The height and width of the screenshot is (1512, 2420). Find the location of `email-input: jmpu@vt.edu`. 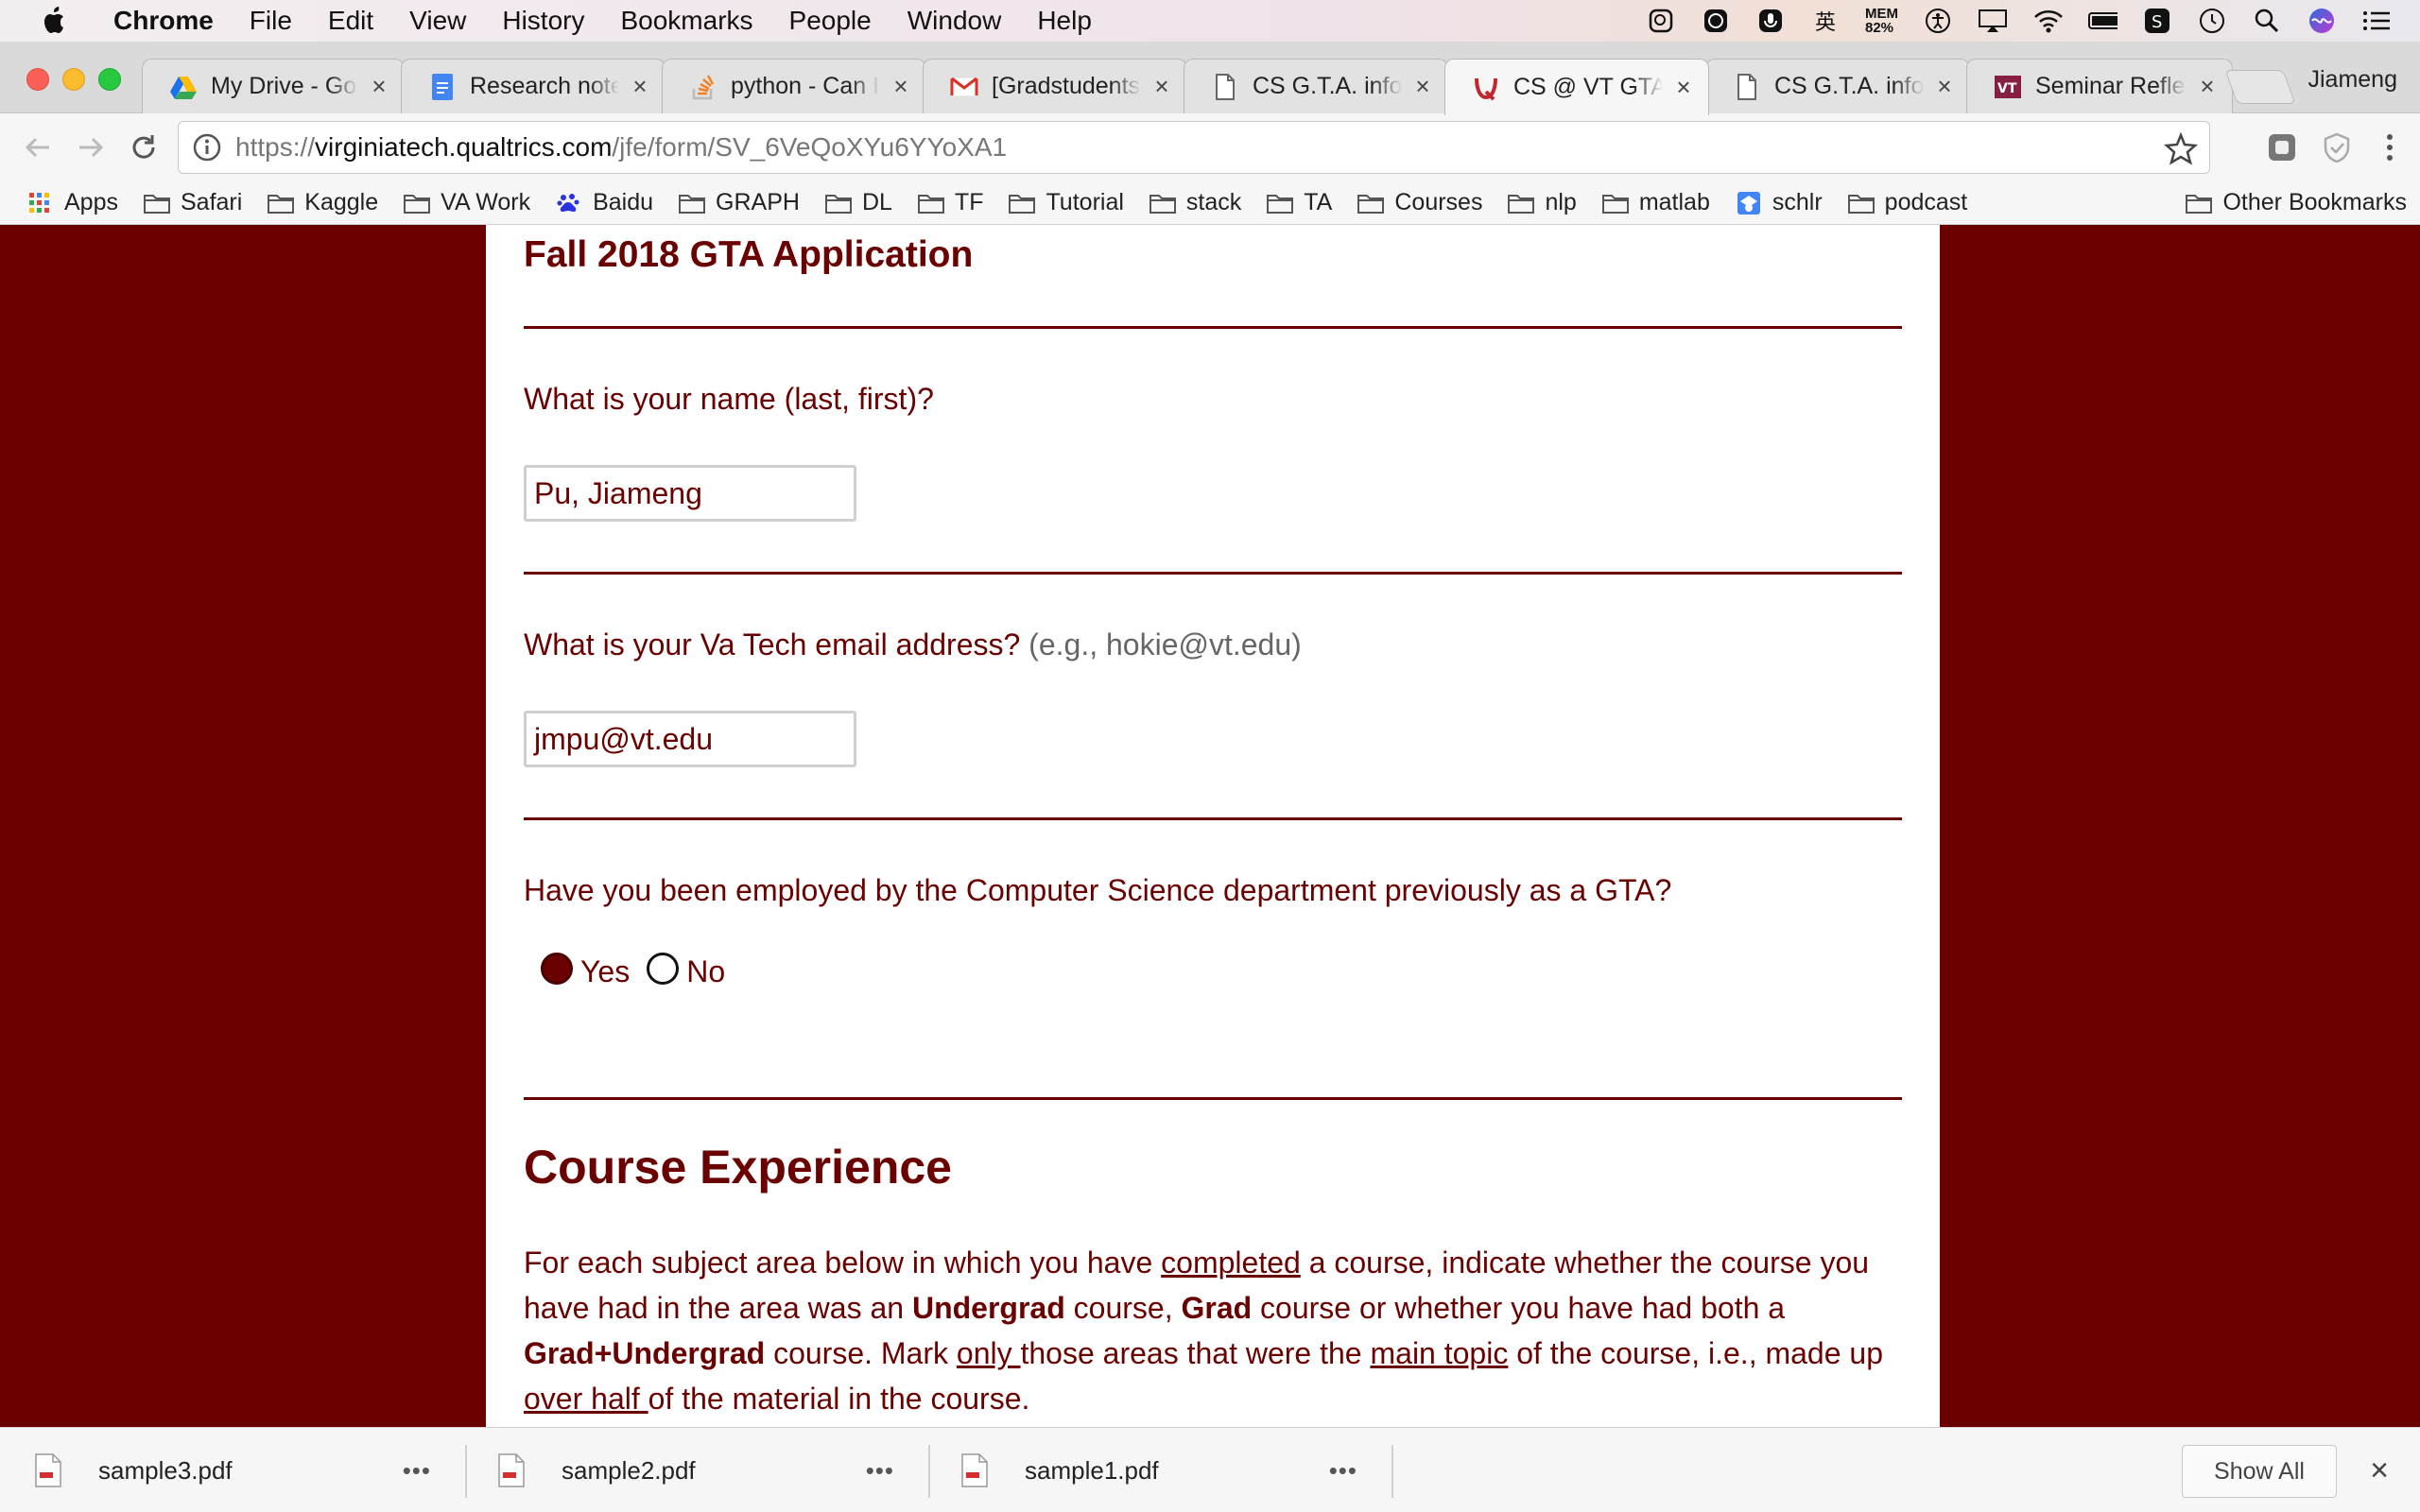

email-input: jmpu@vt.edu is located at coordinates (690, 739).